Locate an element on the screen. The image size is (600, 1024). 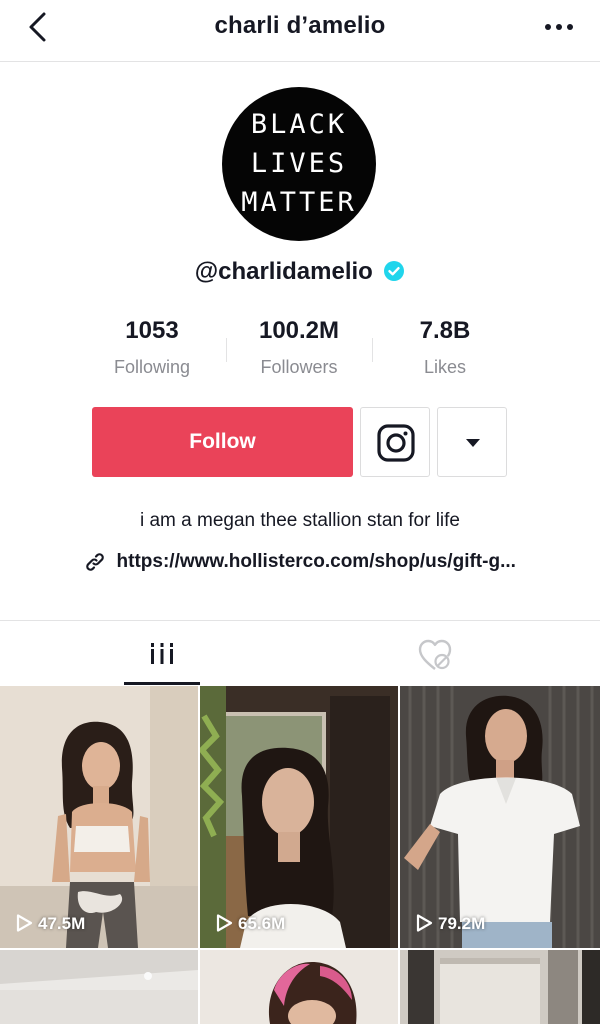
video-thumbnail: 47.5M is located at coordinates (99, 817).